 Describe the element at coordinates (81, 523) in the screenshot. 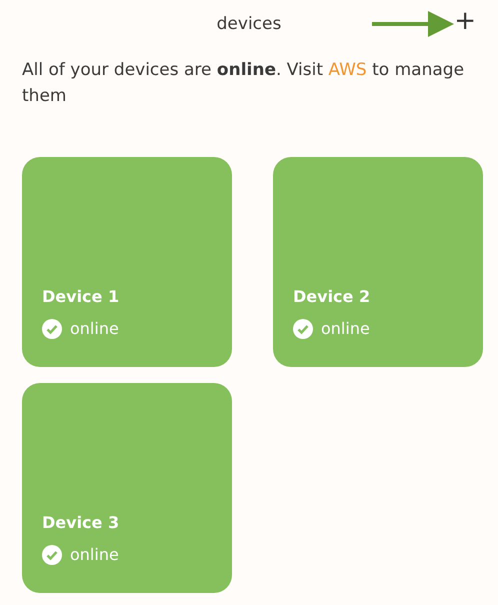

I see `device-name: Device 3` at that location.